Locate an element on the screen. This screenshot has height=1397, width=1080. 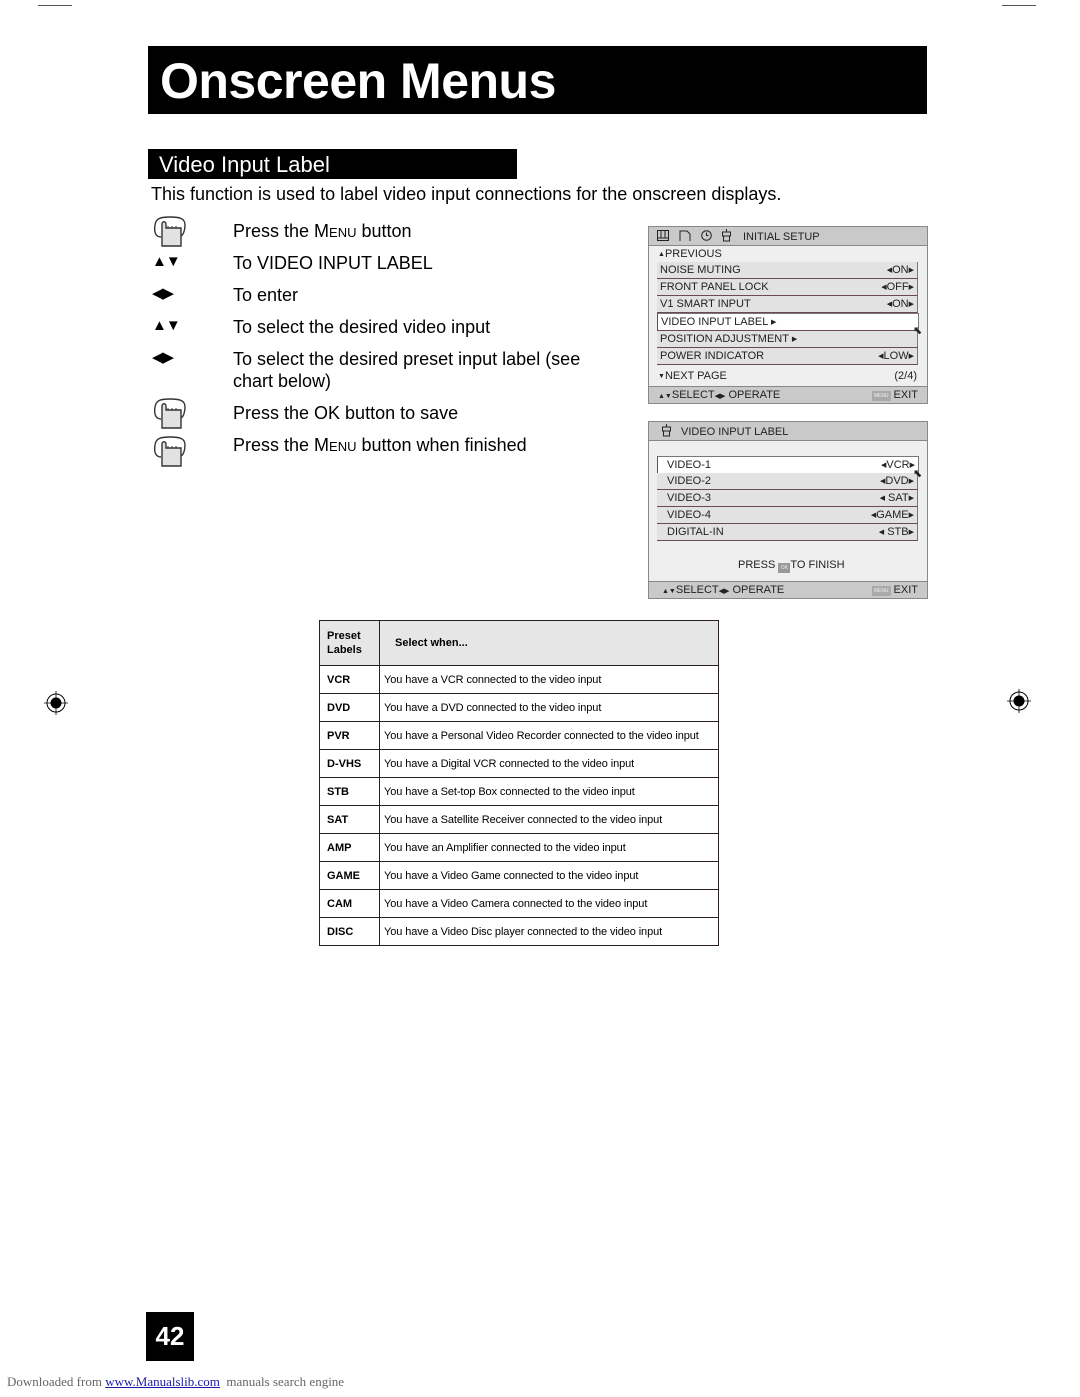
ok-badge-icon: OK is located at coordinates (784, 568).